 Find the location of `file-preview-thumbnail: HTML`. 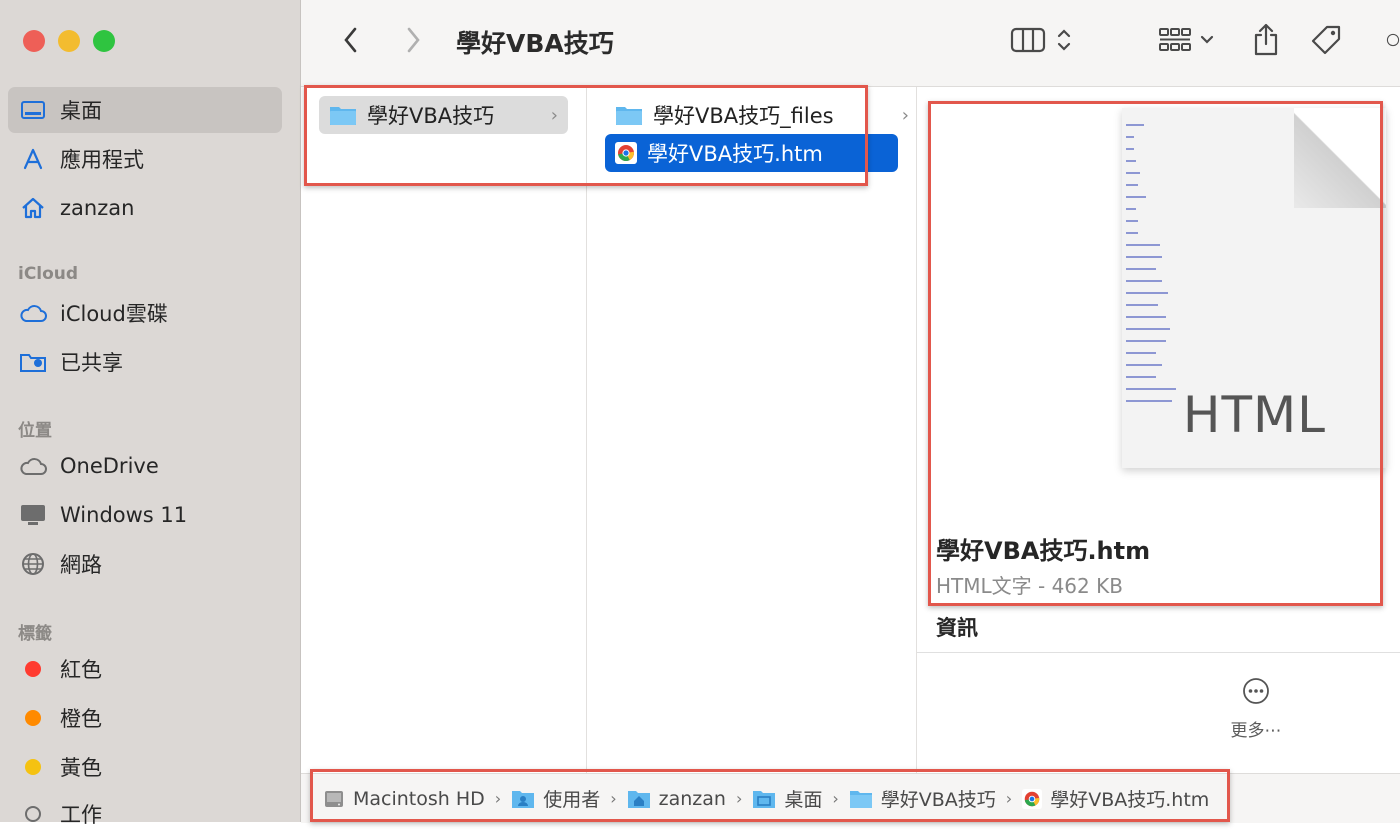

file-preview-thumbnail: HTML is located at coordinates (1254, 288).